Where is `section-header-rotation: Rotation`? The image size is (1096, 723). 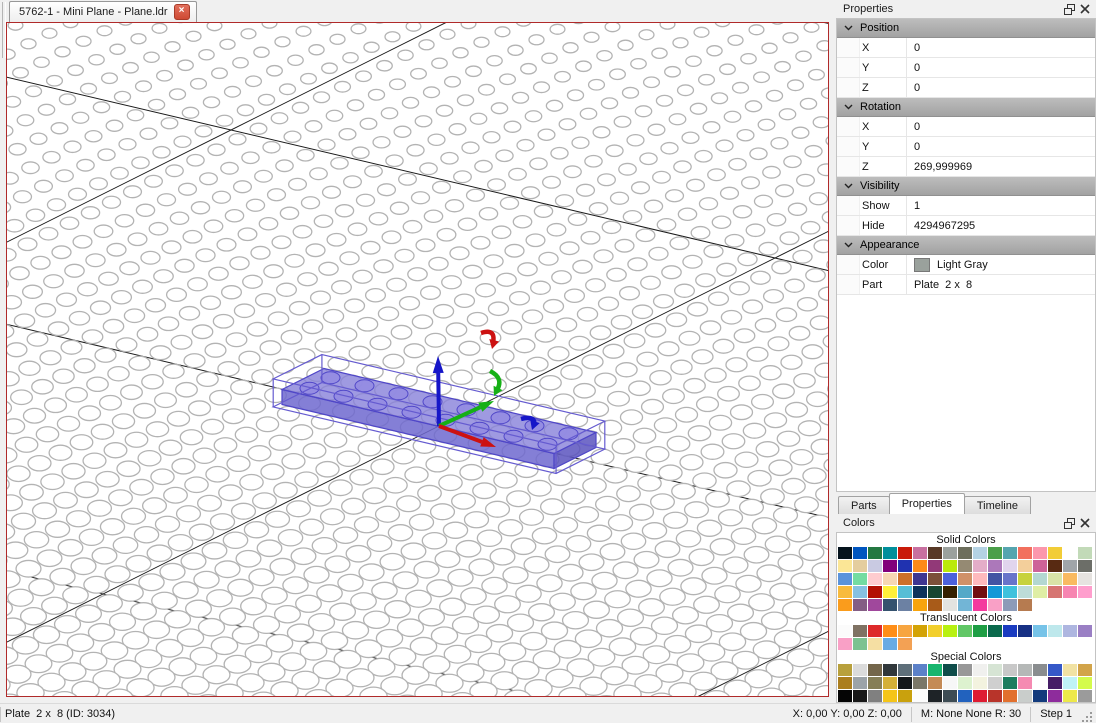 section-header-rotation: Rotation is located at coordinates (966, 107).